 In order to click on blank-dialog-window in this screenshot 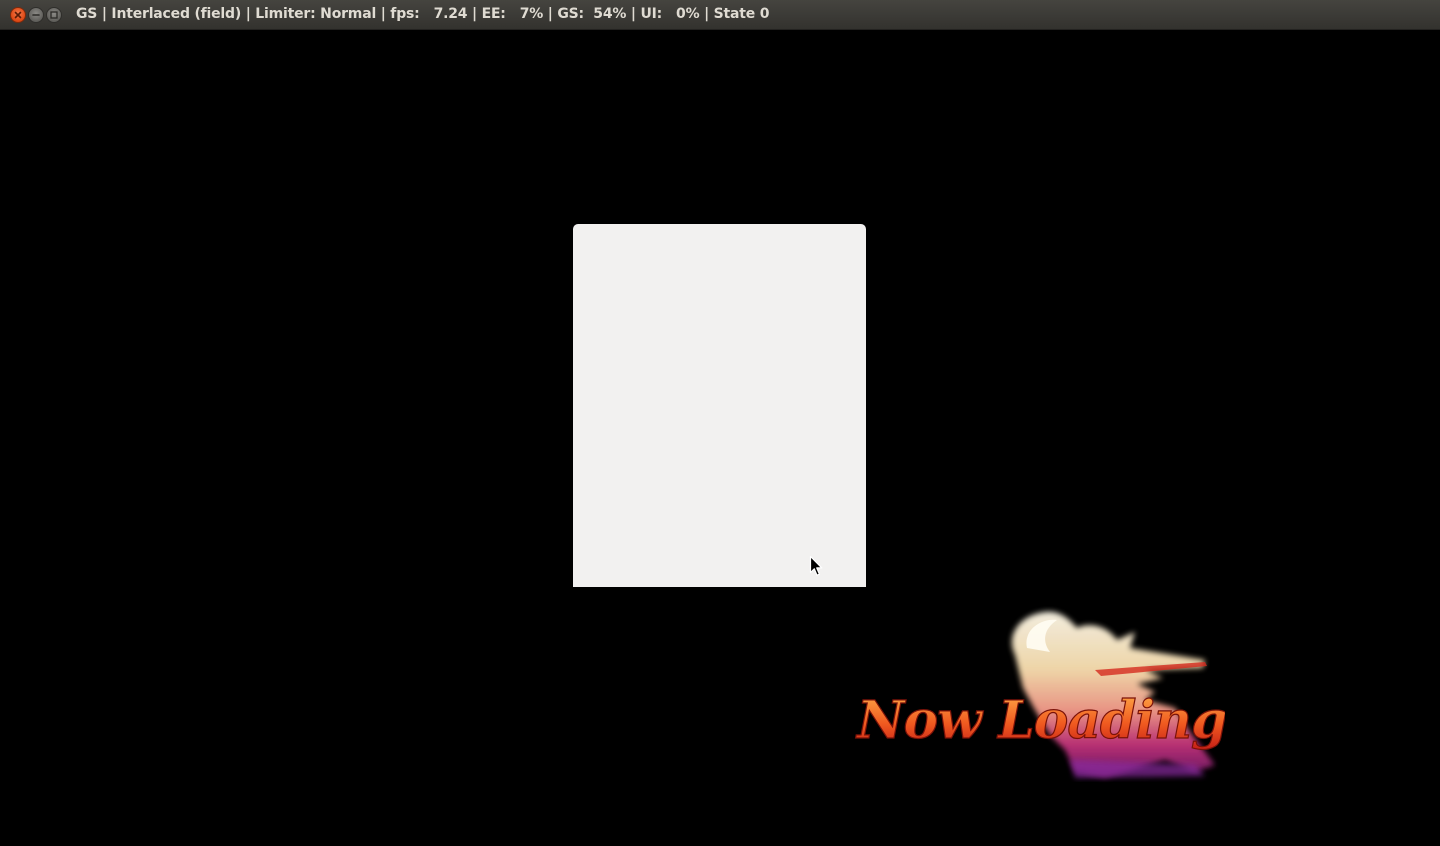, I will do `click(719, 405)`.